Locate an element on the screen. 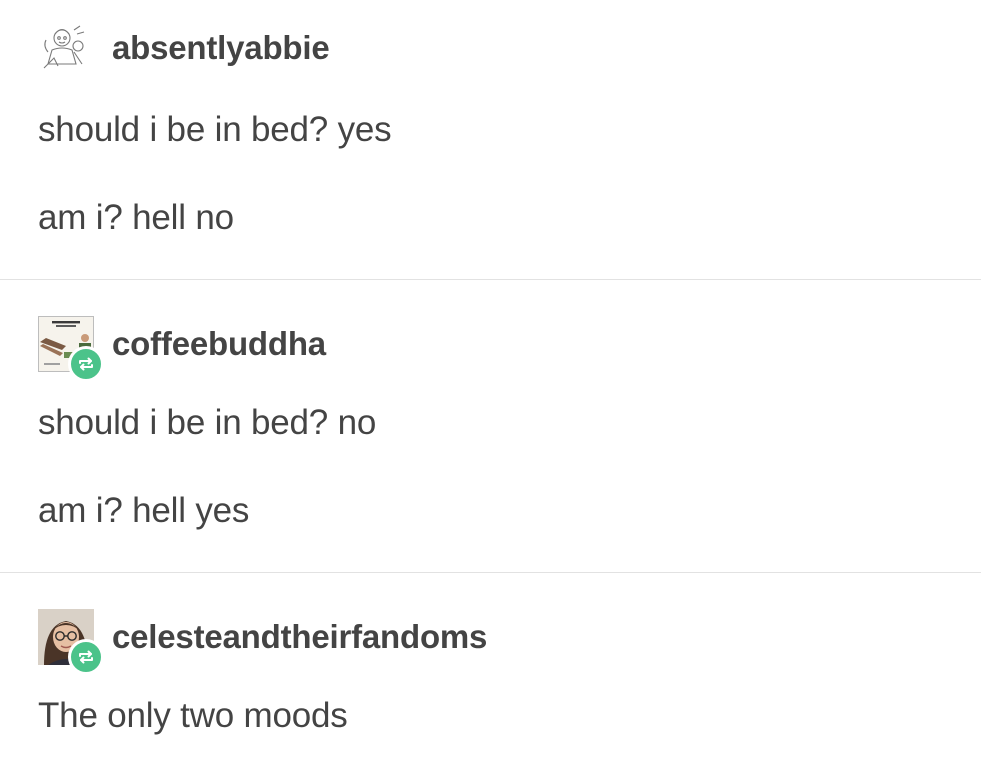  username: celesteandtheirfandoms is located at coordinates (299, 637).